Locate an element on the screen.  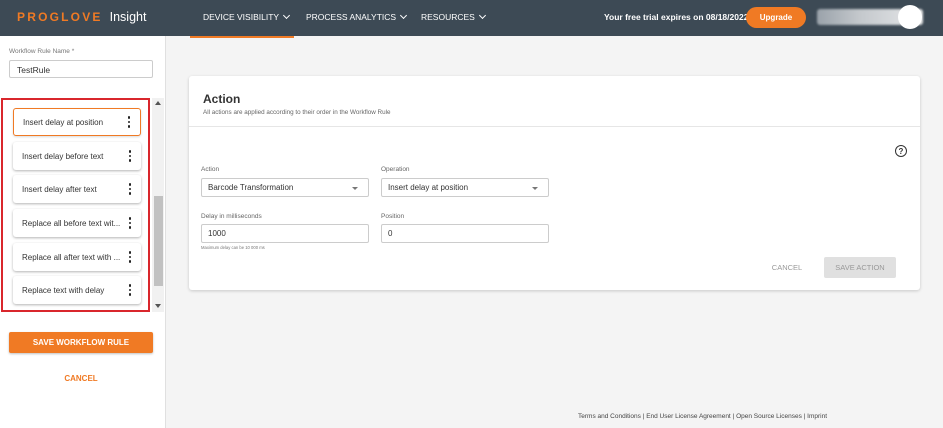
logo: PROGLOVE Insight is located at coordinates (81, 17).